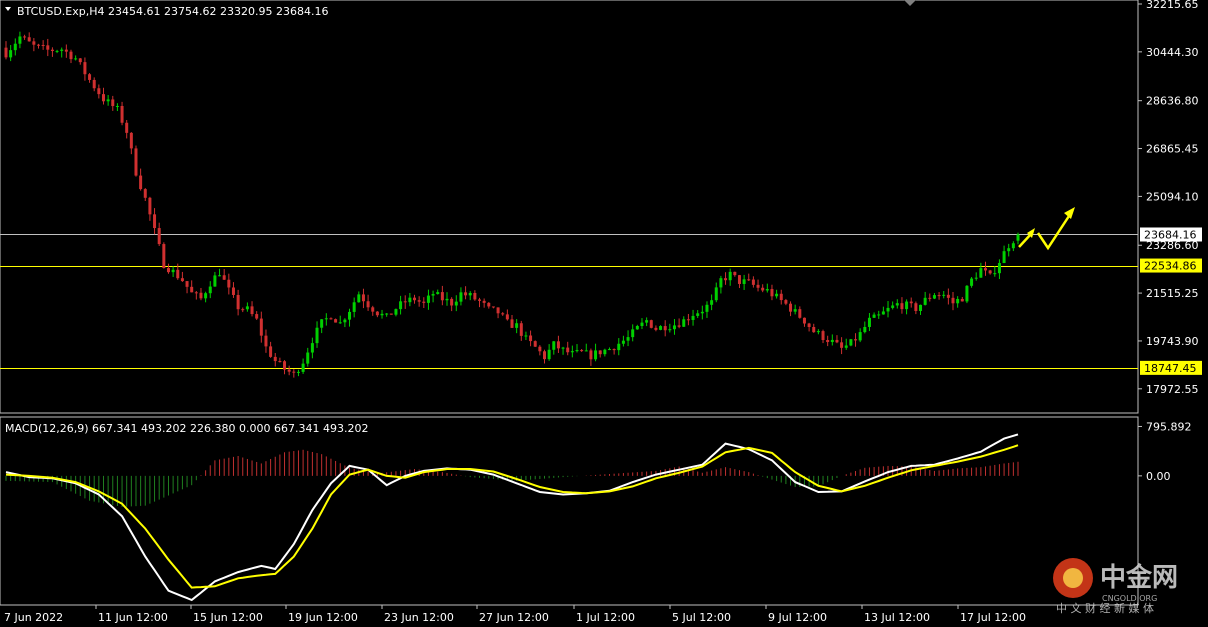 Image resolution: width=1208 pixels, height=627 pixels. I want to click on shift-marker-icon, so click(910, 3).